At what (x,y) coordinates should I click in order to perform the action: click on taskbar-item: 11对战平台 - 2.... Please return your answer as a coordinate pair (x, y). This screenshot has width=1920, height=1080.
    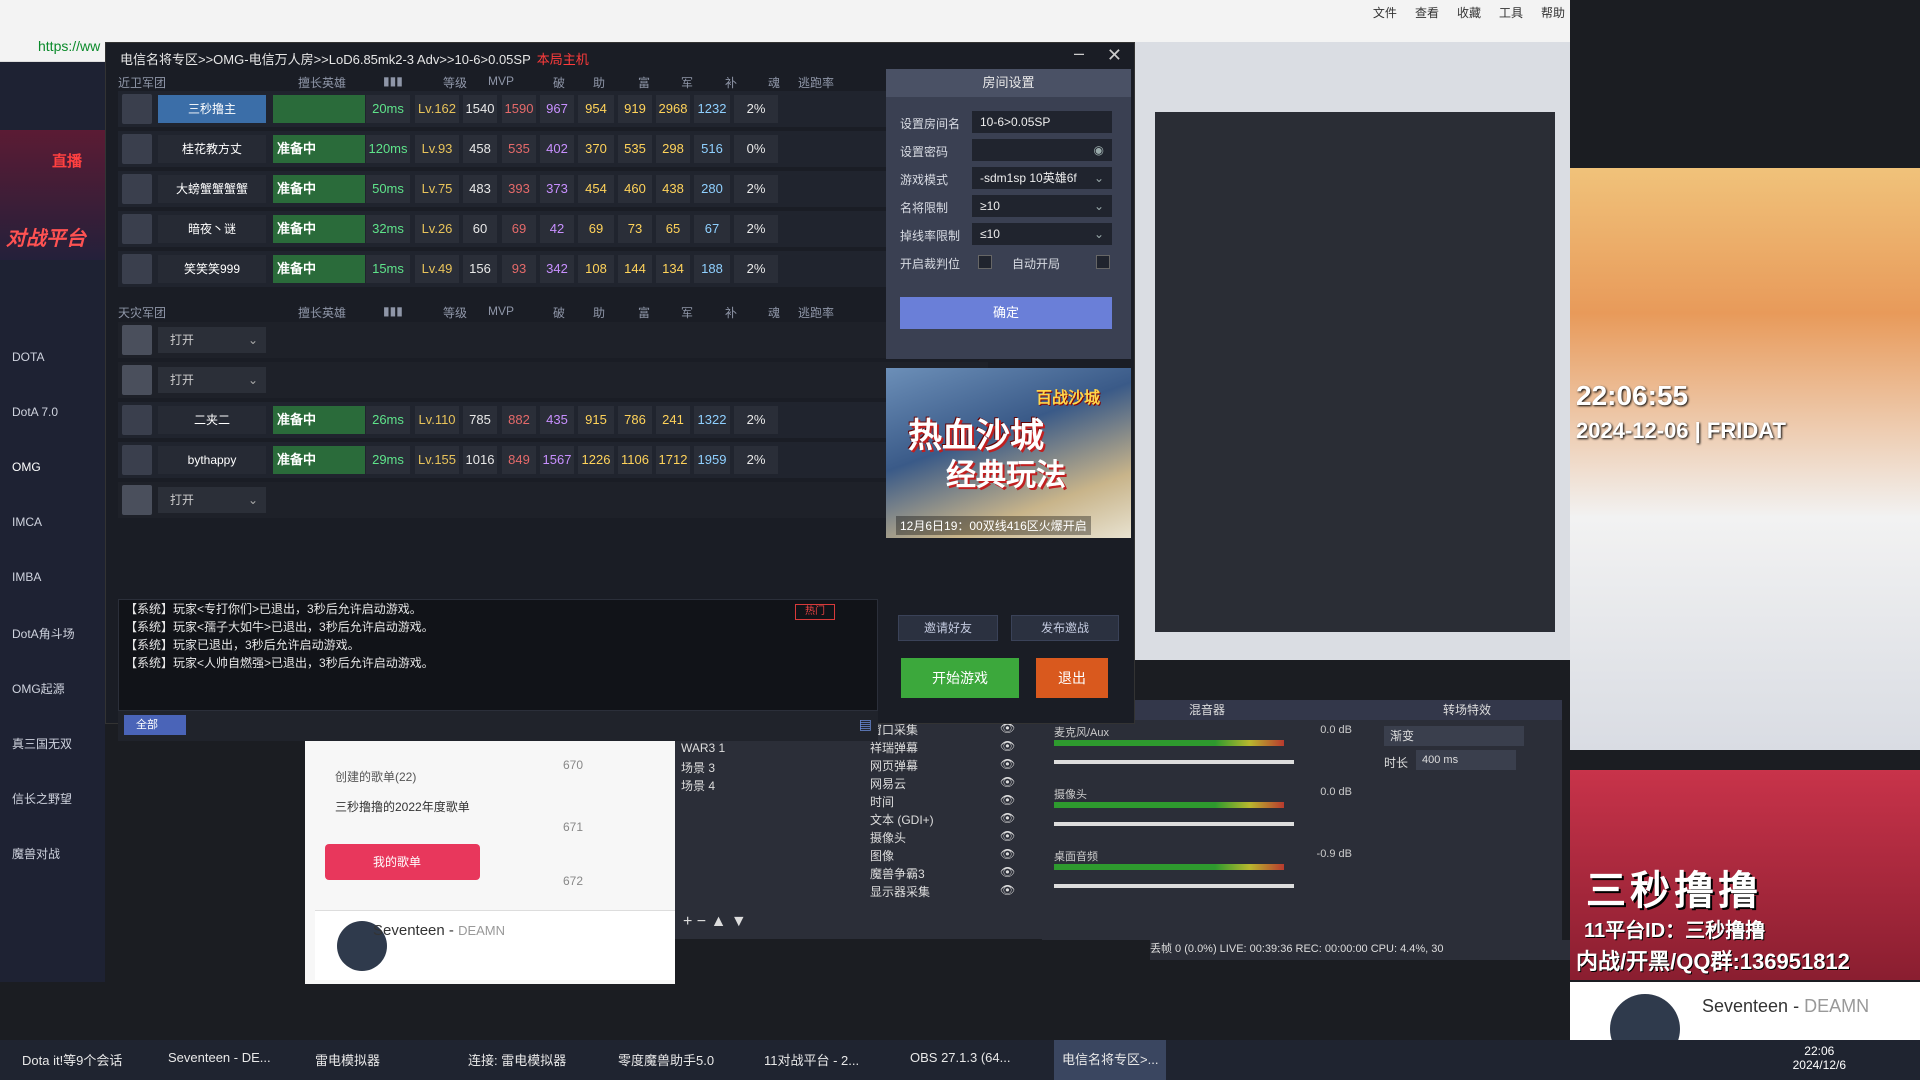
    Looking at the image, I should click on (811, 1059).